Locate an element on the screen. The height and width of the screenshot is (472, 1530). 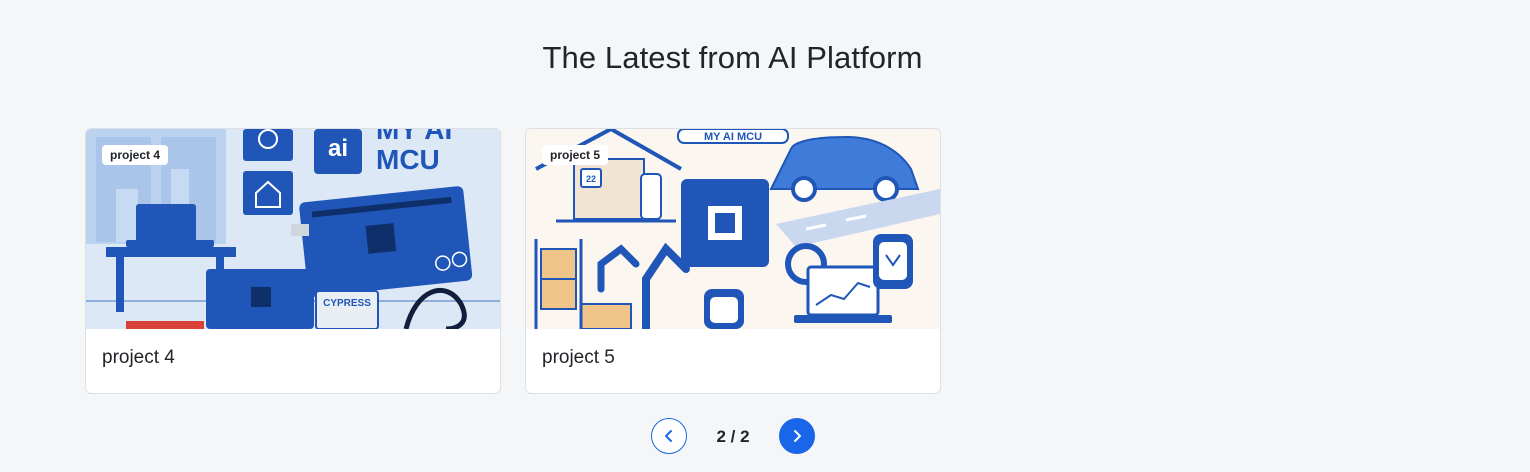
image-thermostat-text: 22 is located at coordinates (591, 179).